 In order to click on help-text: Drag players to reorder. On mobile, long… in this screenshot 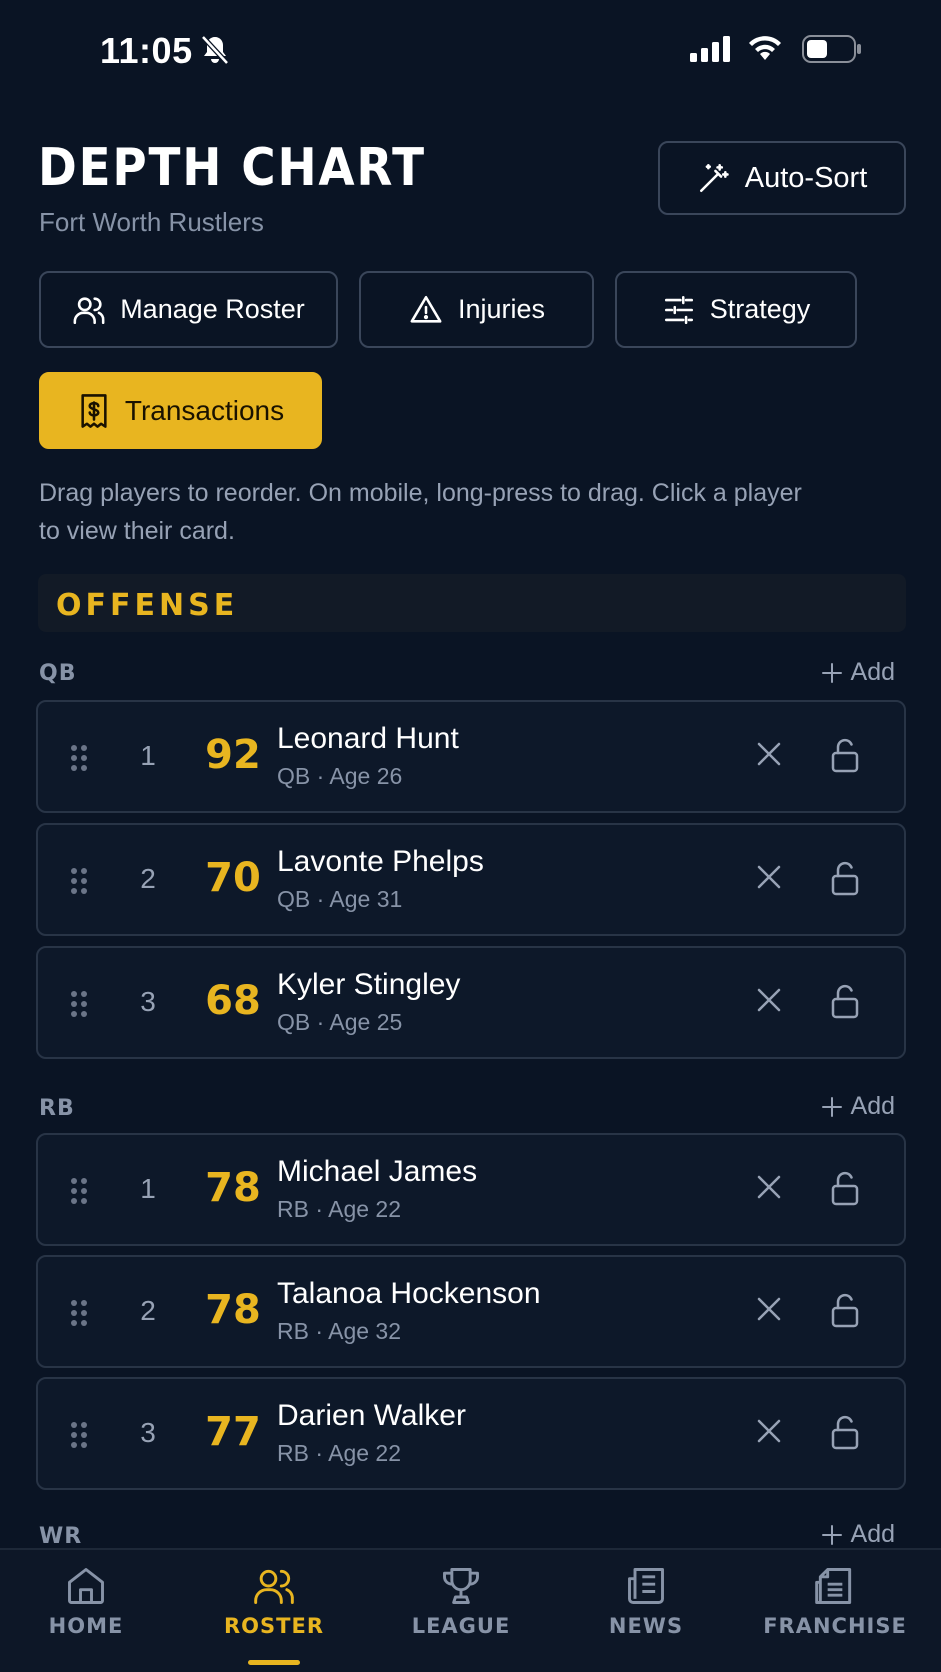, I will do `click(420, 512)`.